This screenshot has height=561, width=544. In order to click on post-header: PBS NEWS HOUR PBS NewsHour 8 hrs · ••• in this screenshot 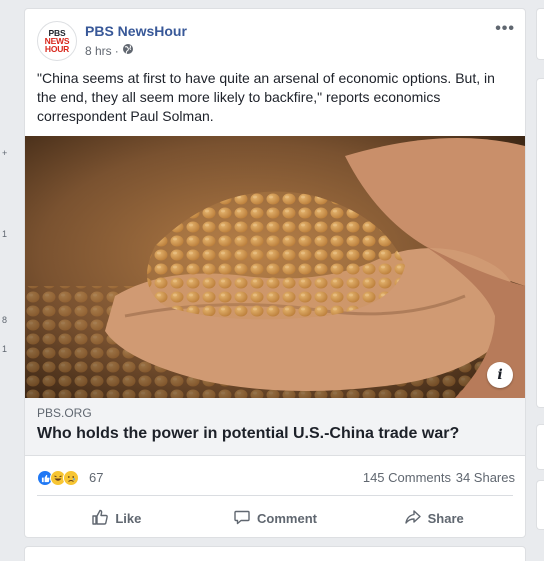, I will do `click(276, 42)`.